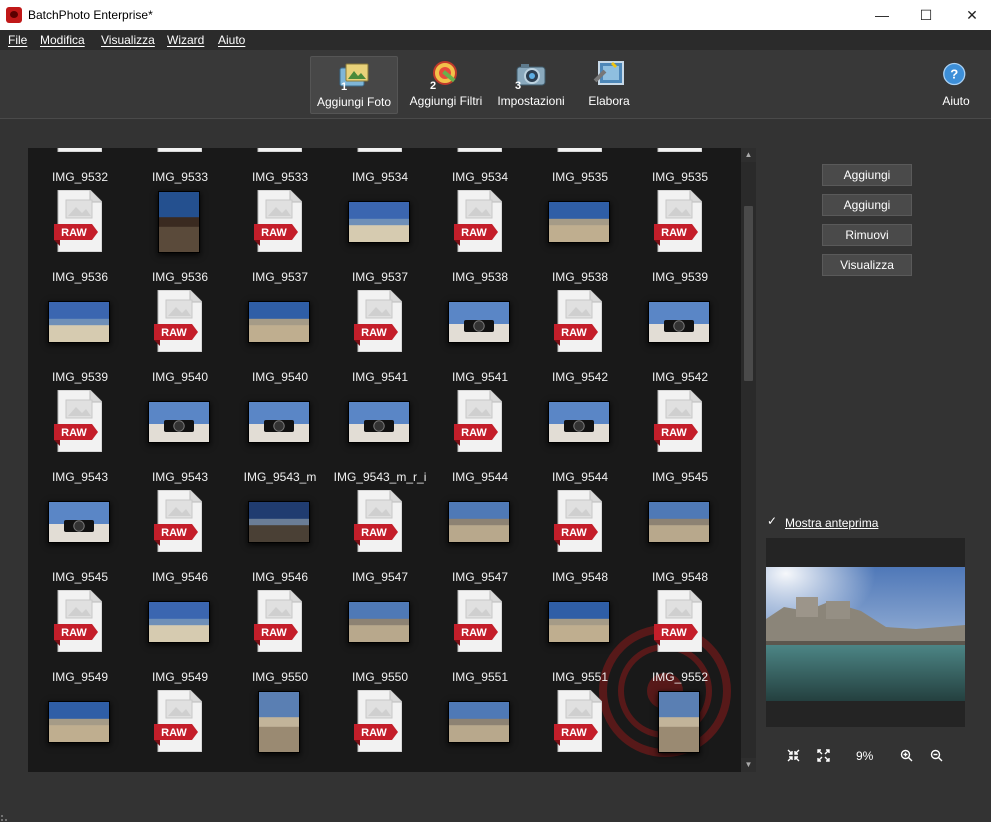 The height and width of the screenshot is (822, 991). What do you see at coordinates (180, 540) in the screenshot?
I see `gallery-item: RAW IMG_9546` at bounding box center [180, 540].